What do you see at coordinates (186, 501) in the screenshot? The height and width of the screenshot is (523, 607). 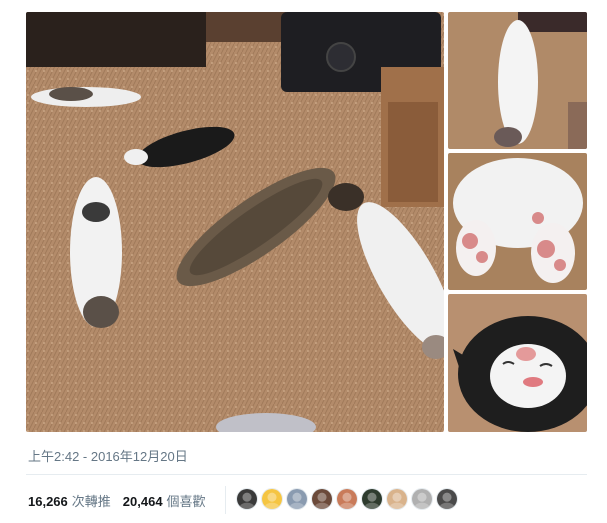 I see `like-label: 個喜歡` at bounding box center [186, 501].